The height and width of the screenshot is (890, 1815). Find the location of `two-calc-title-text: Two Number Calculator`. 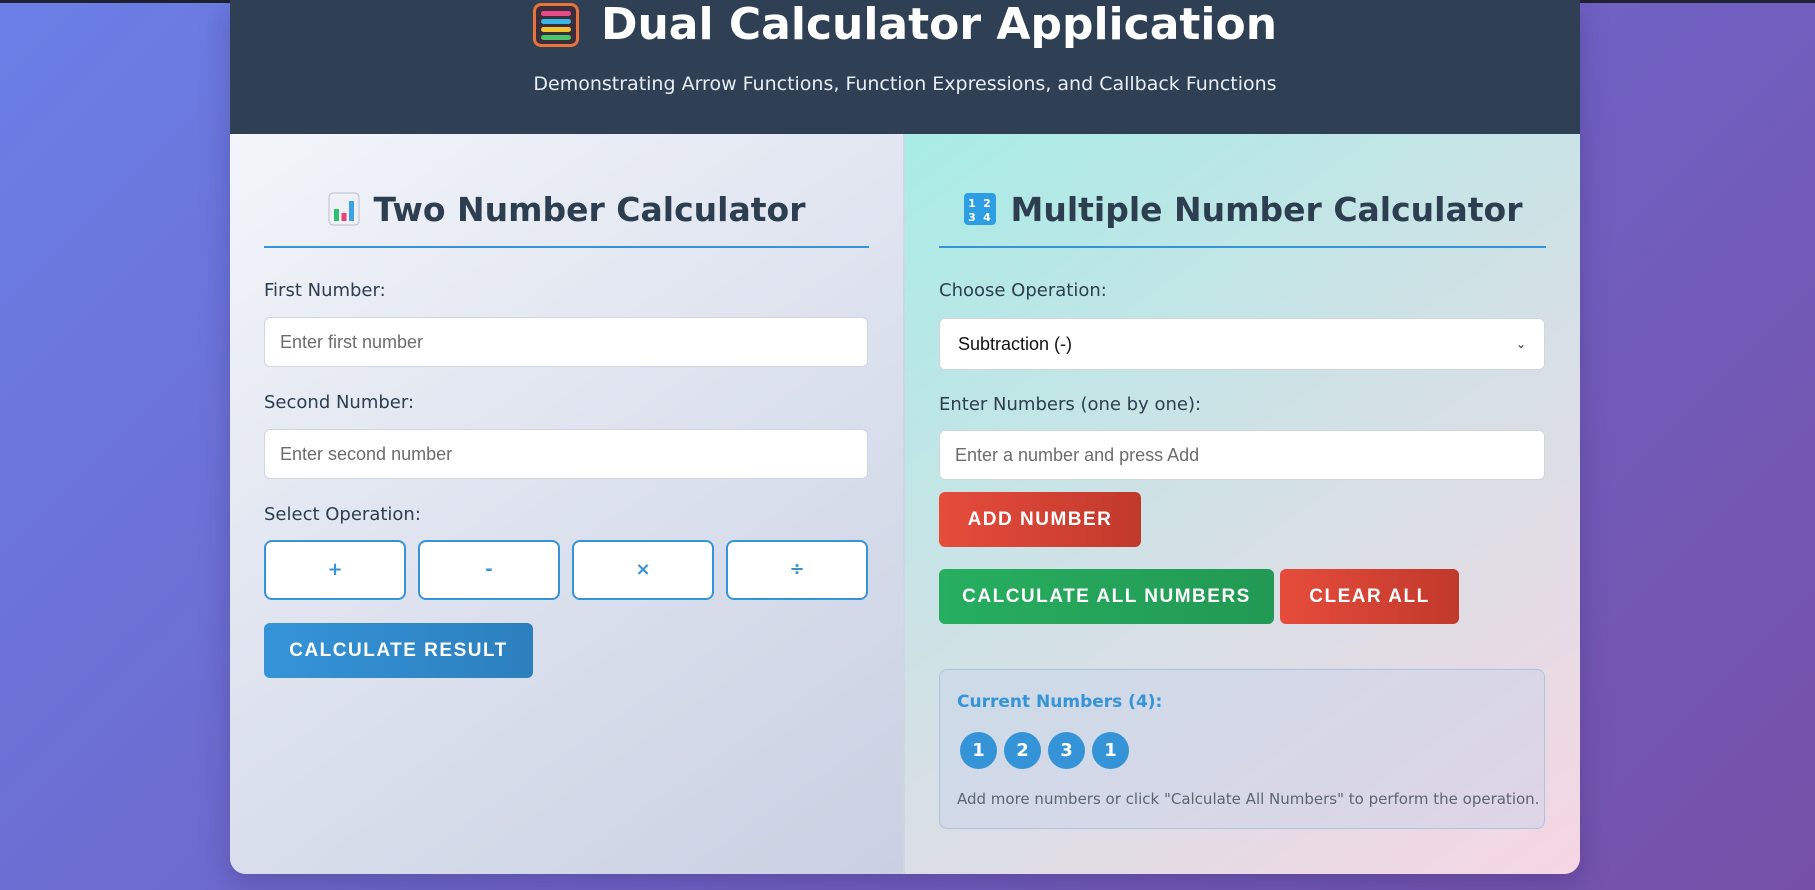

two-calc-title-text: Two Number Calculator is located at coordinates (589, 209).